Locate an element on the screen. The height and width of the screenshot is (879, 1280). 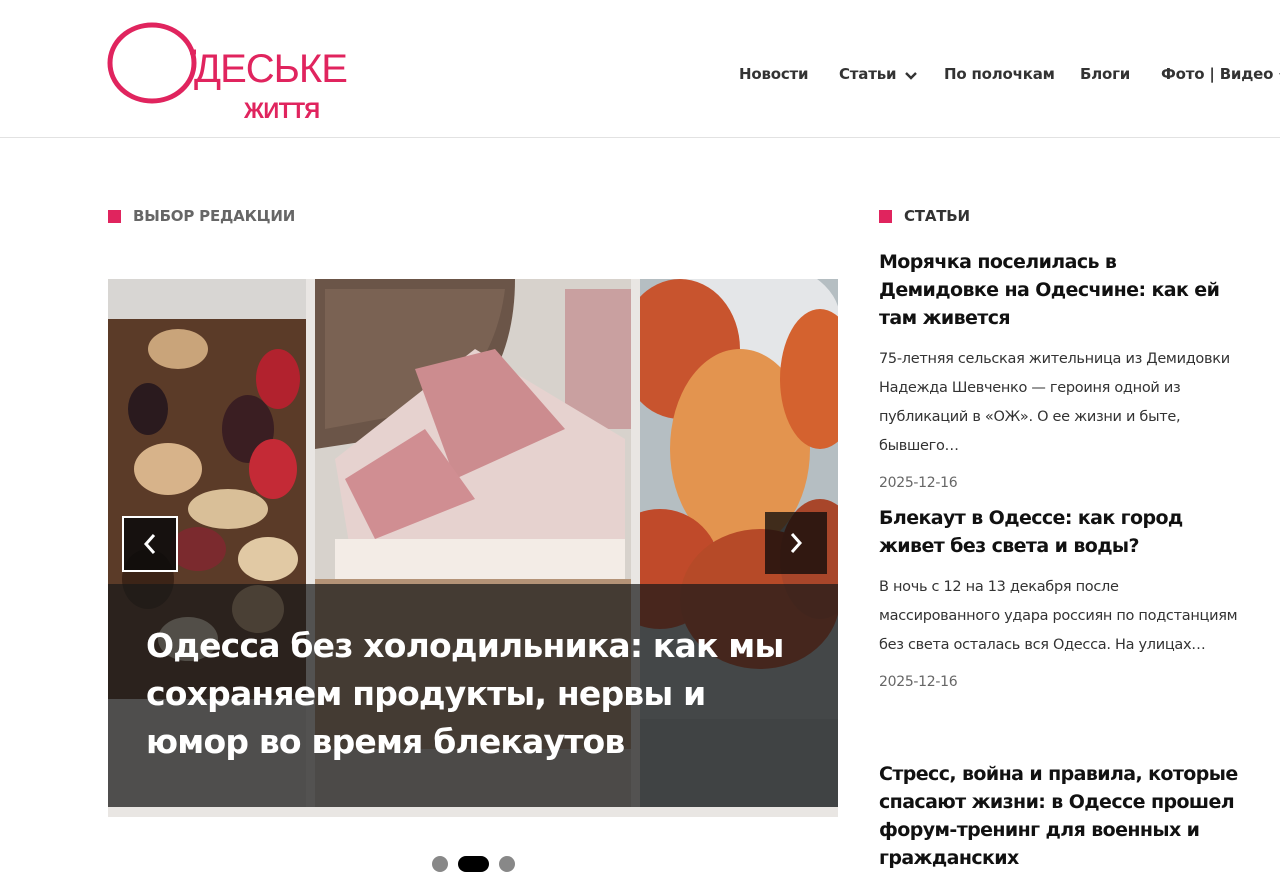
editor-choice-heading: ВЫБОР РЕДАКЦИИ is located at coordinates (201, 216).